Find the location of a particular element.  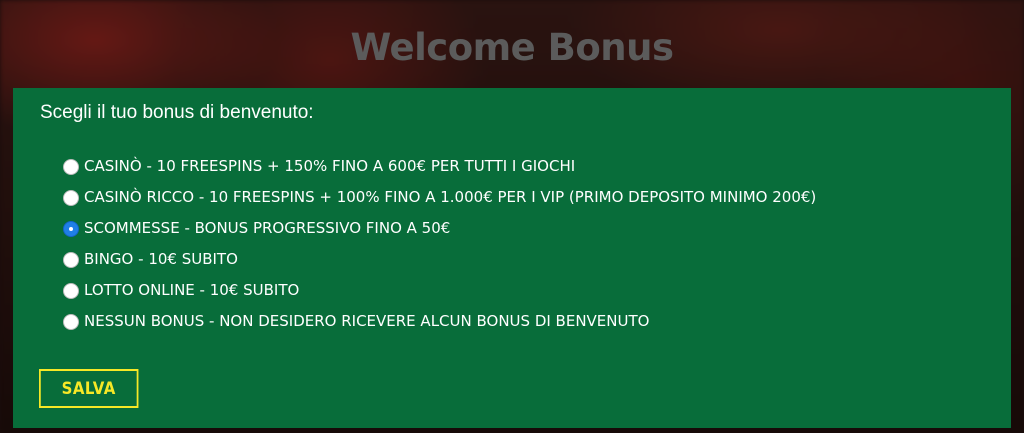

bonus-option-label: LOTTO ONLINE - 10€ SUBITO is located at coordinates (191, 290).